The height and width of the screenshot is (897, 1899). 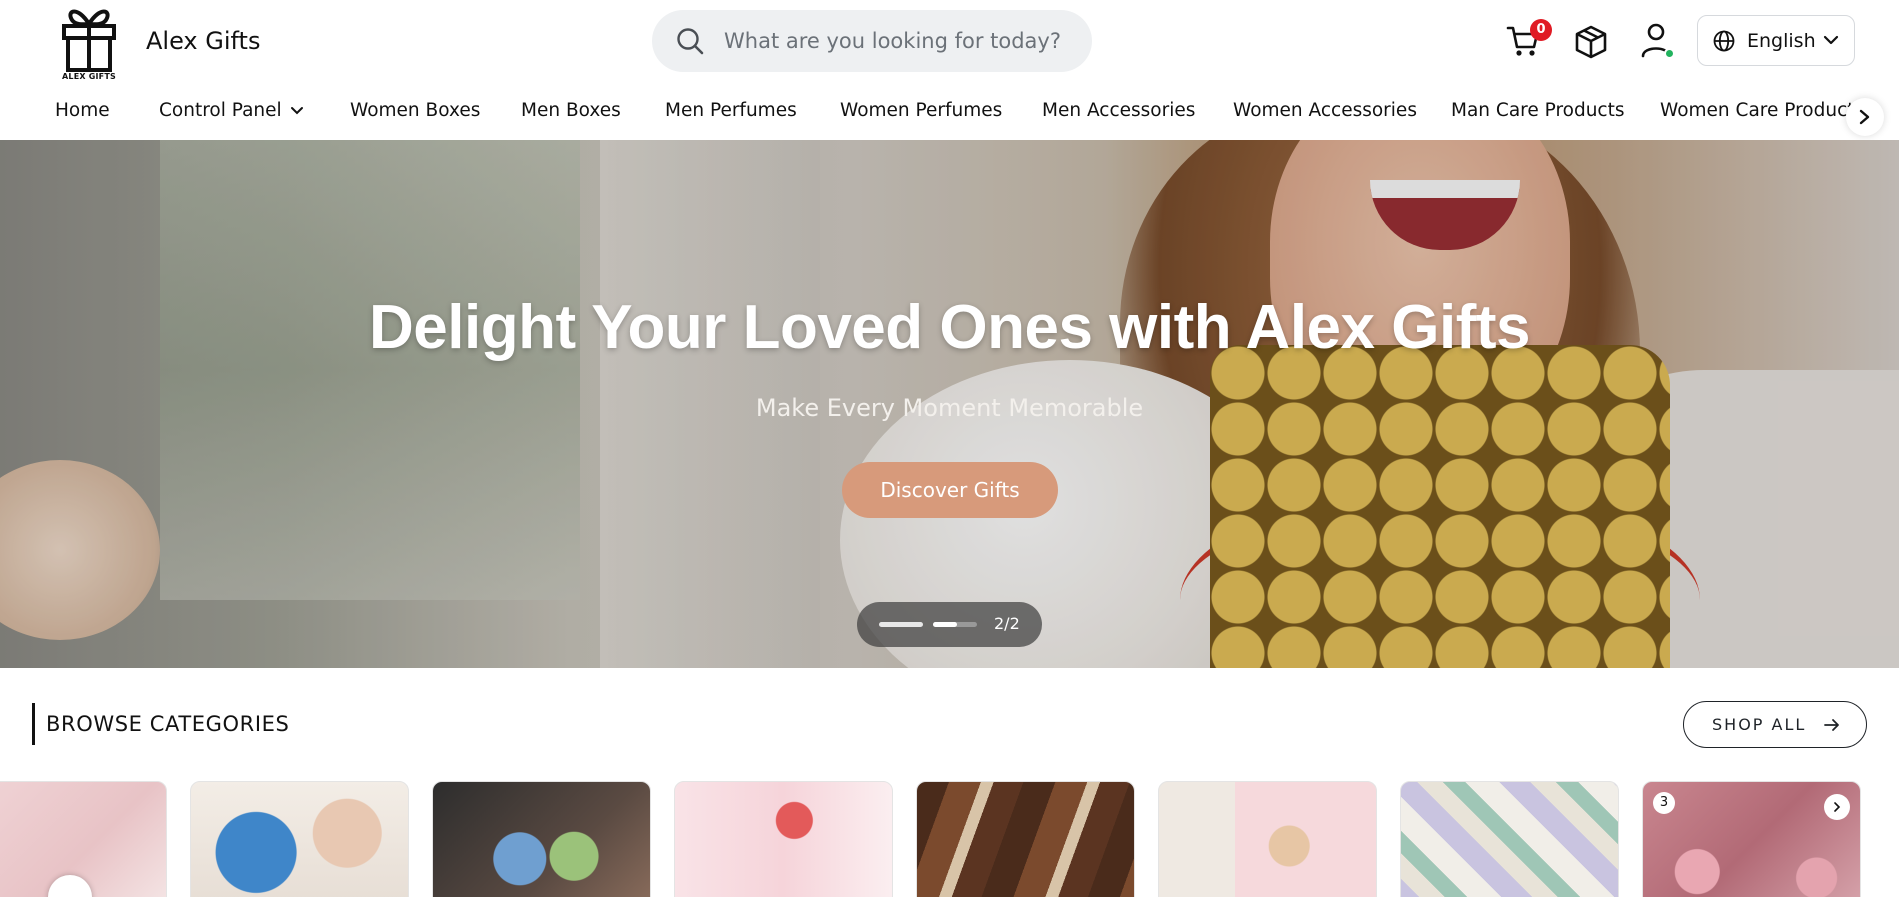 I want to click on shop-all-button: SHOP ALL, so click(x=1775, y=724).